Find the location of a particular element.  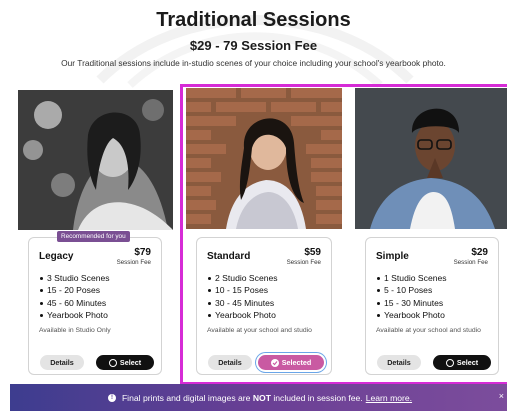

standard-price: $59 is located at coordinates (312, 252).